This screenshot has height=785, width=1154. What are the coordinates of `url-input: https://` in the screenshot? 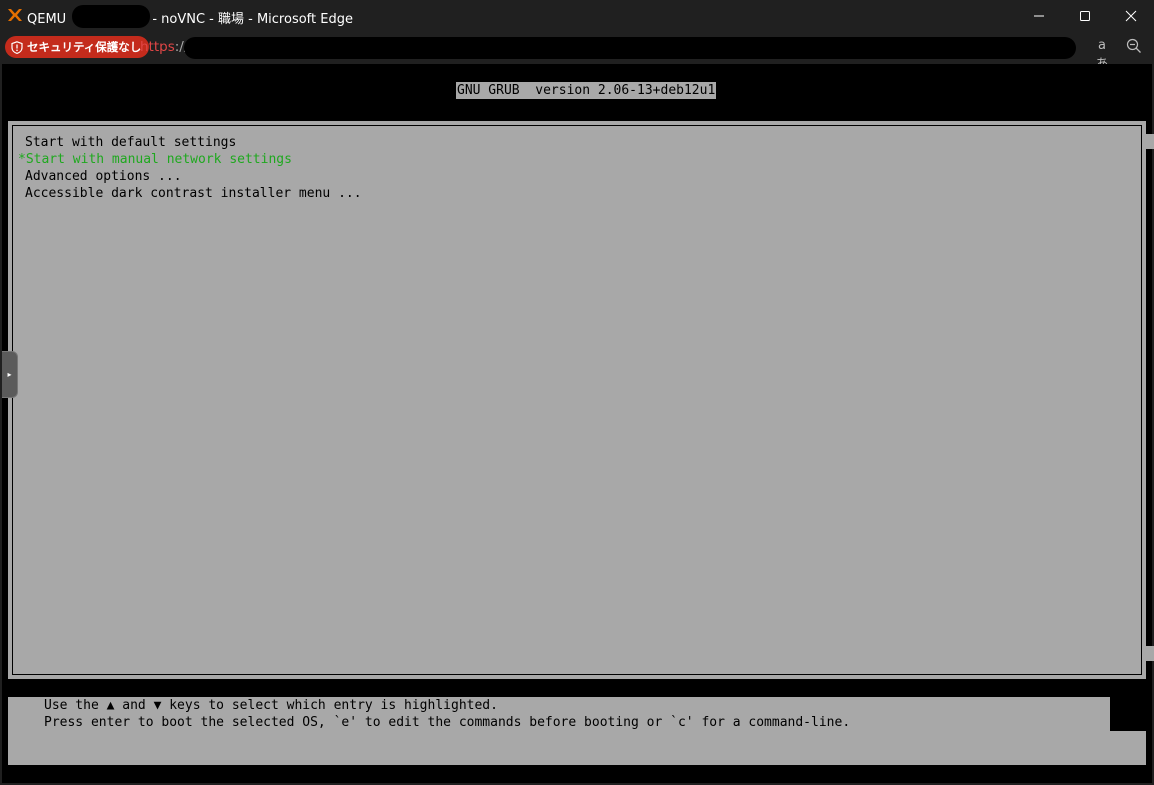 It's located at (164, 47).